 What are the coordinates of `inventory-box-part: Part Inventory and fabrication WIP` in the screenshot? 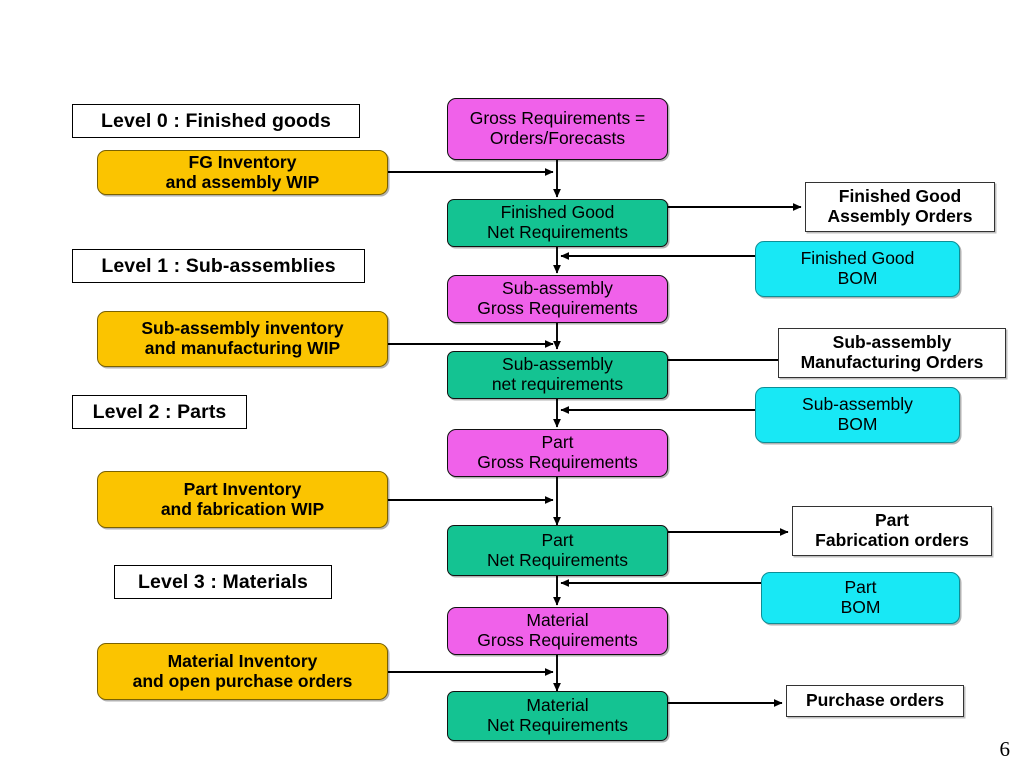 It's located at (242, 499).